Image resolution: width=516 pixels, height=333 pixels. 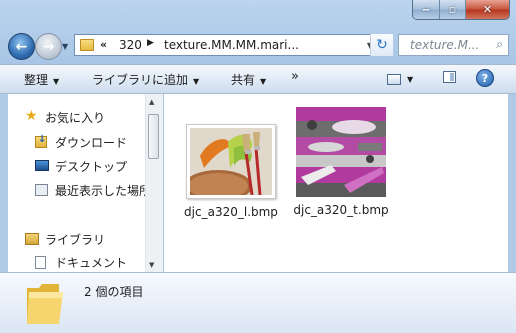 What do you see at coordinates (151, 265) in the screenshot?
I see `scroll-down-icon: ▼` at bounding box center [151, 265].